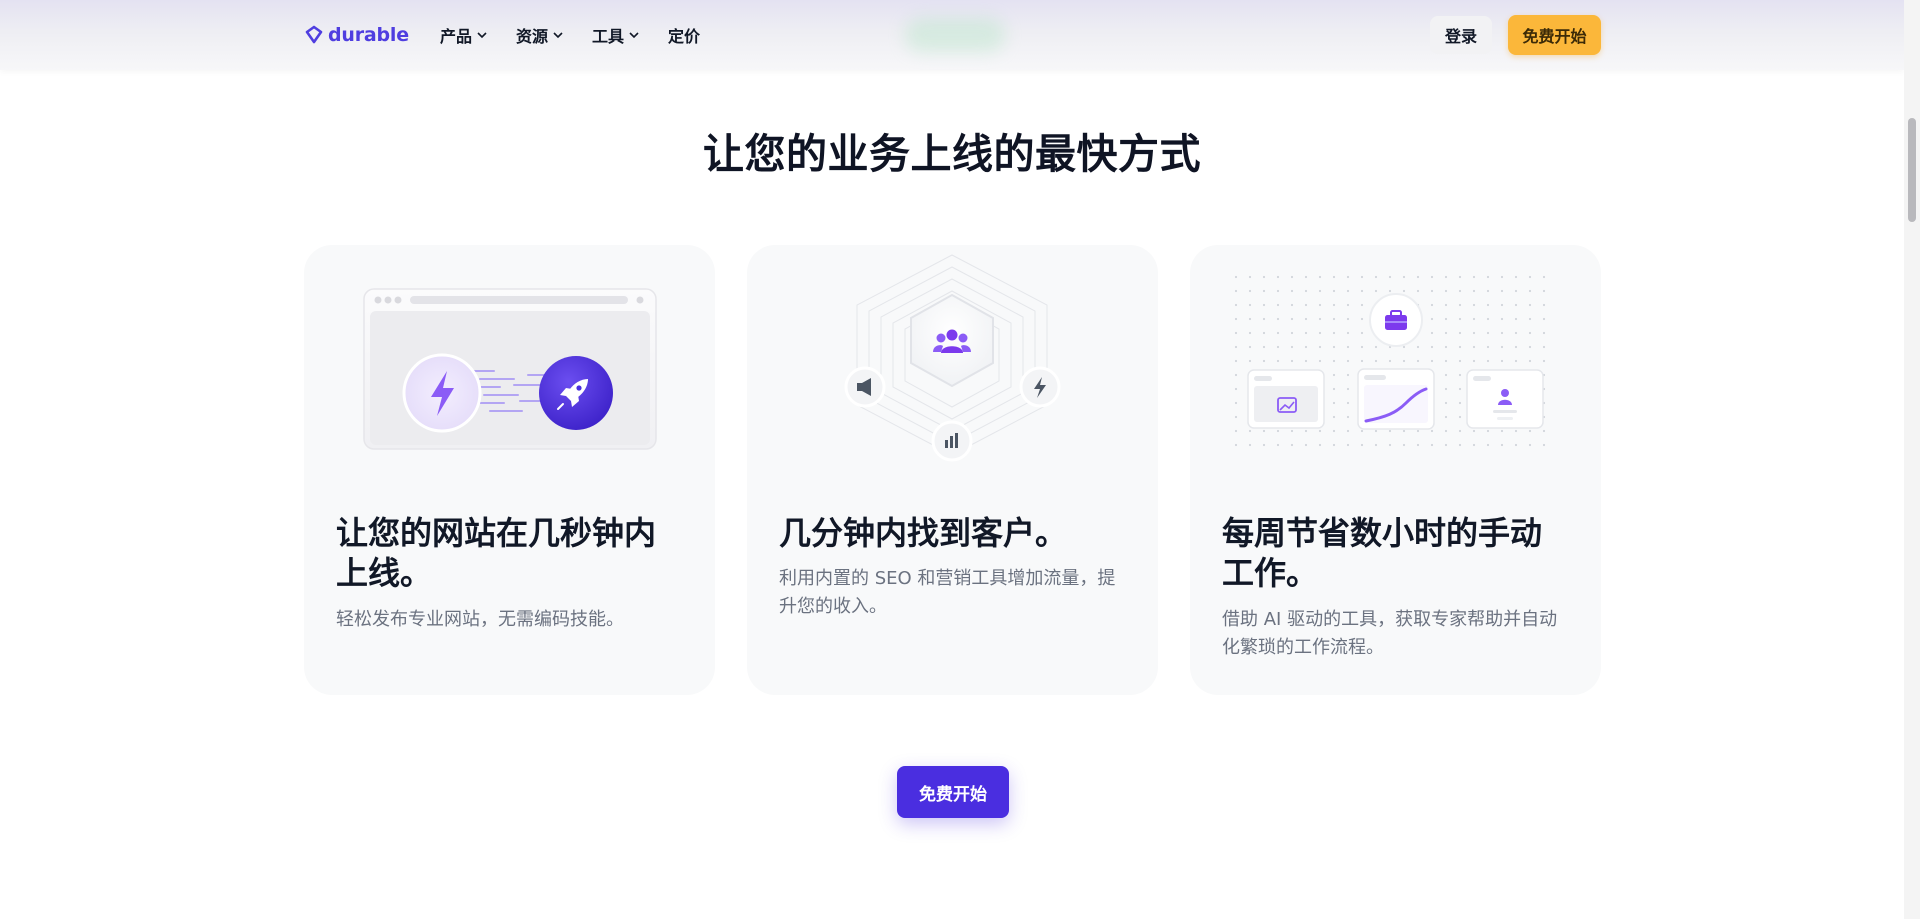  I want to click on user-icon, so click(1505, 399).